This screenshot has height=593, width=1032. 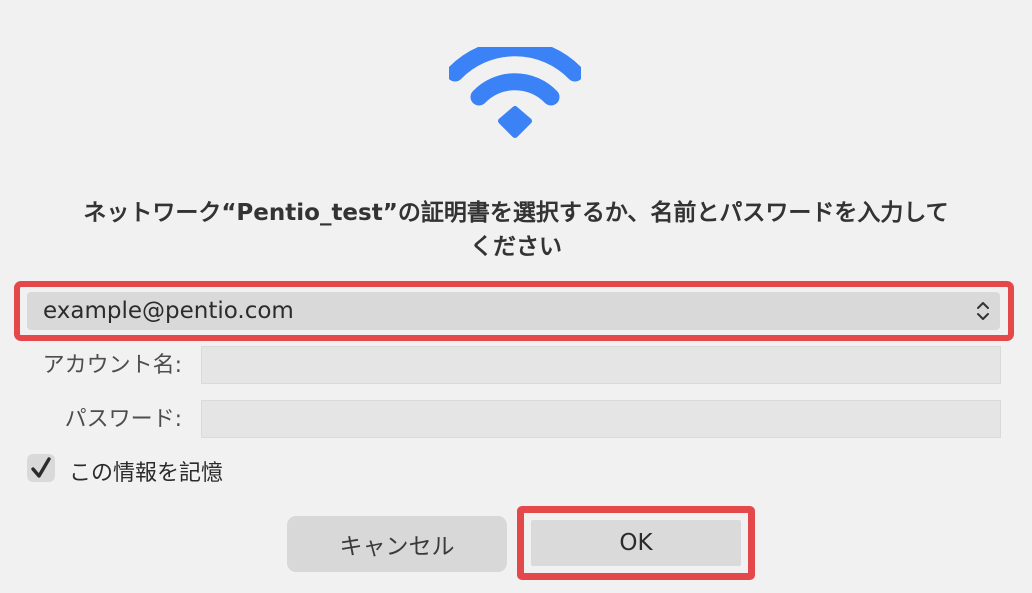 I want to click on certificate-select: example@pentio.com, so click(x=513, y=311).